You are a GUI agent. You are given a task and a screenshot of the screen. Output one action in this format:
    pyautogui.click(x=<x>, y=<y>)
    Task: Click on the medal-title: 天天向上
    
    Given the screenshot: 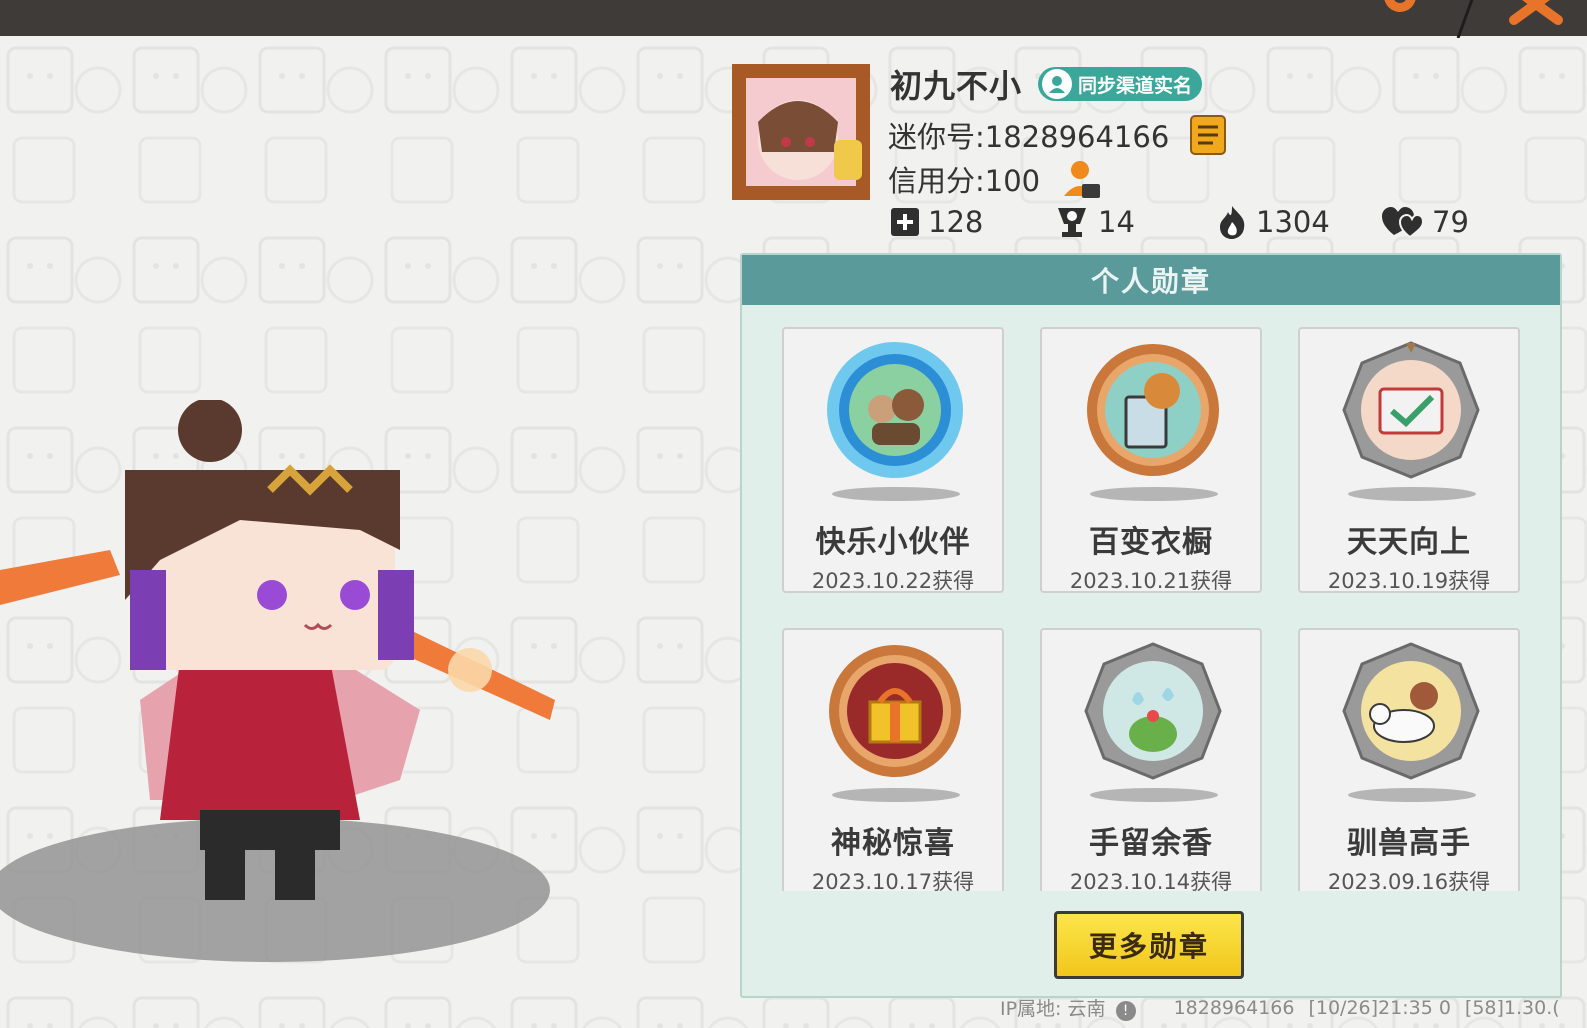 What is the action you would take?
    pyautogui.click(x=1409, y=542)
    